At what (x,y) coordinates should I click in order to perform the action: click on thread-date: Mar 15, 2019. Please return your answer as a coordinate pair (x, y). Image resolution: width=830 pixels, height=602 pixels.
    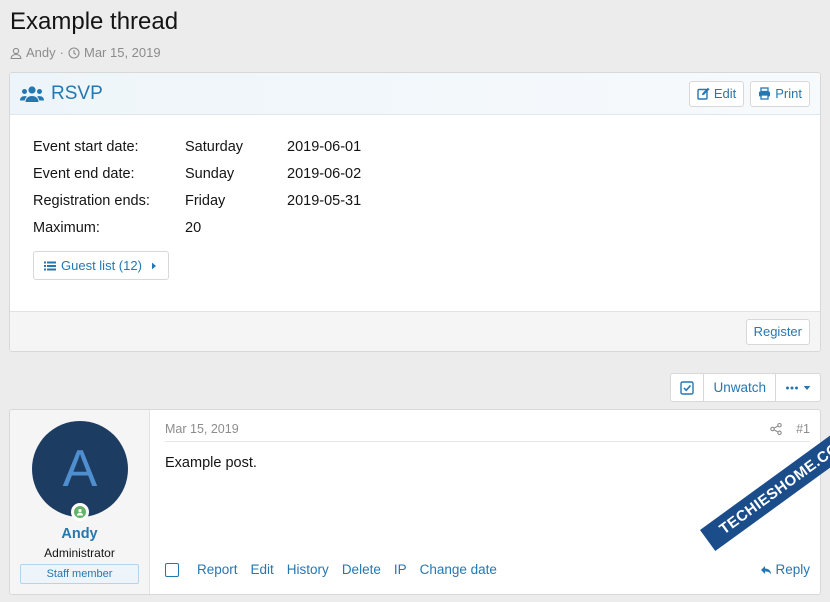
    Looking at the image, I should click on (122, 52).